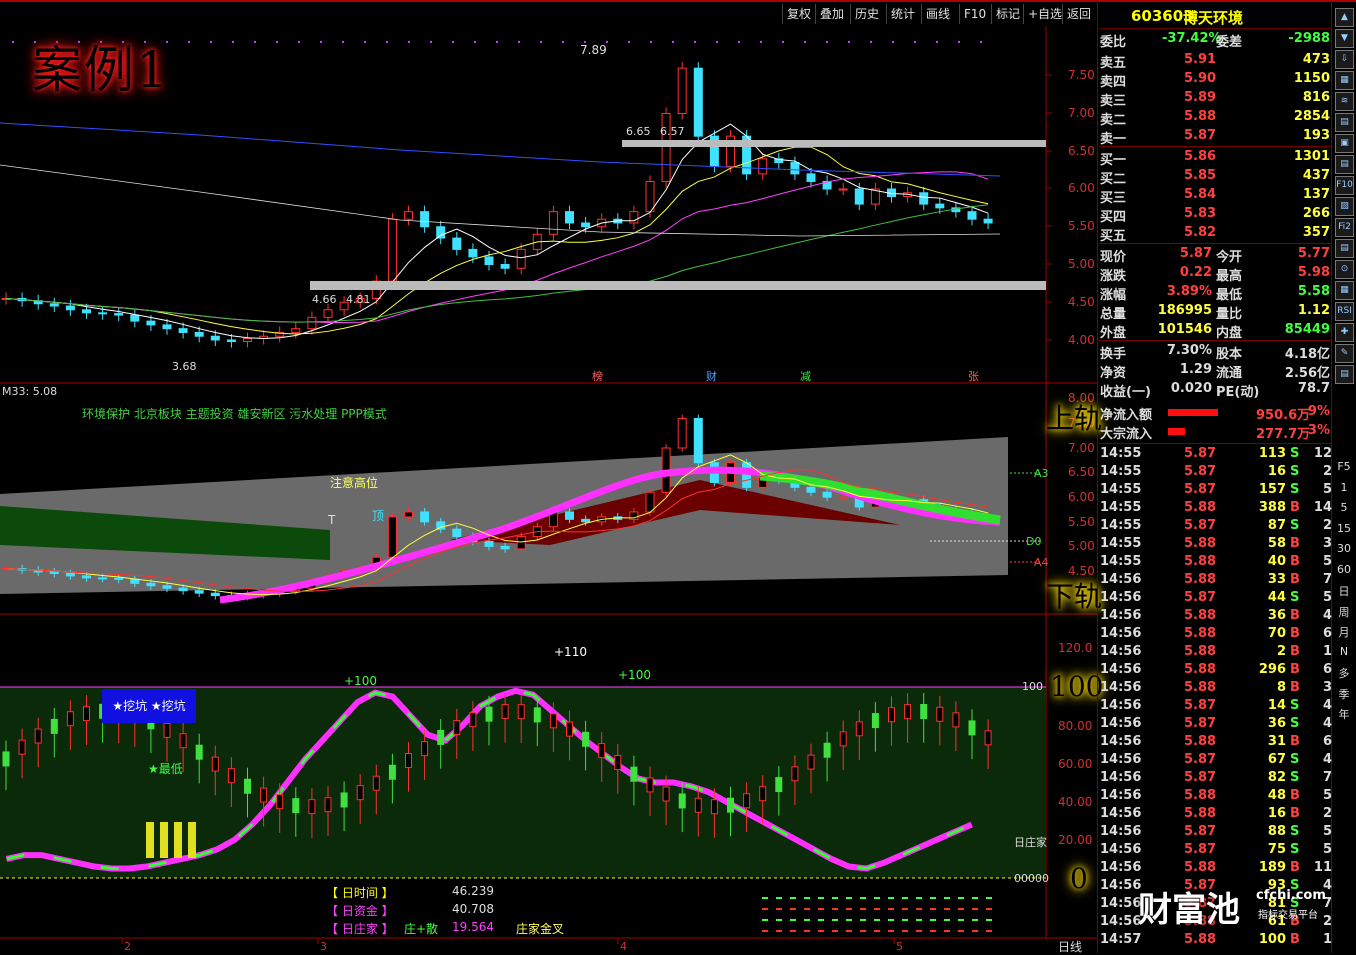 This screenshot has width=1356, height=955. Describe the element at coordinates (1276, 705) in the screenshot. I see `tick-vol: 14` at that location.